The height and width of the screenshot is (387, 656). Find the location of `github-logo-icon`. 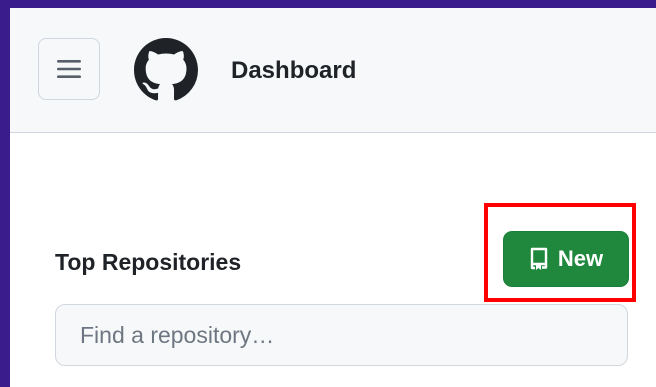

github-logo-icon is located at coordinates (166, 70).